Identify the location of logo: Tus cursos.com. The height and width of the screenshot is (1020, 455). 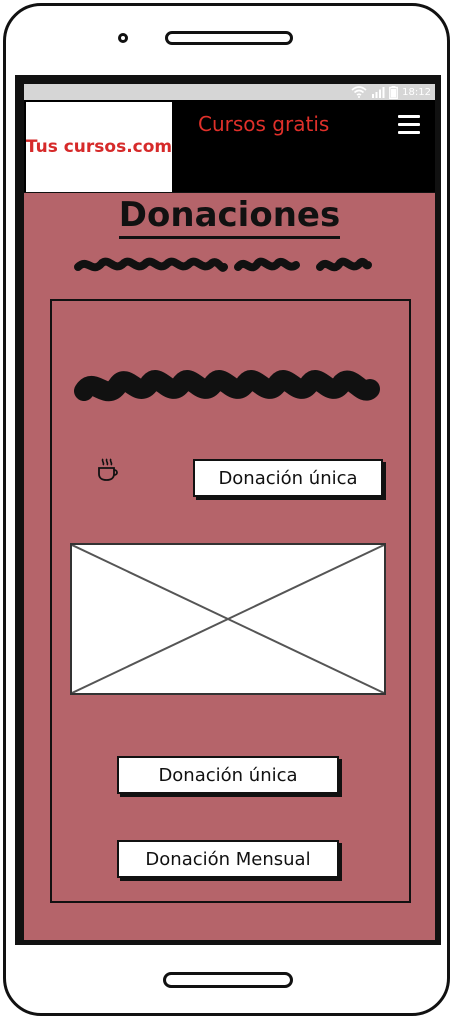
(99, 147).